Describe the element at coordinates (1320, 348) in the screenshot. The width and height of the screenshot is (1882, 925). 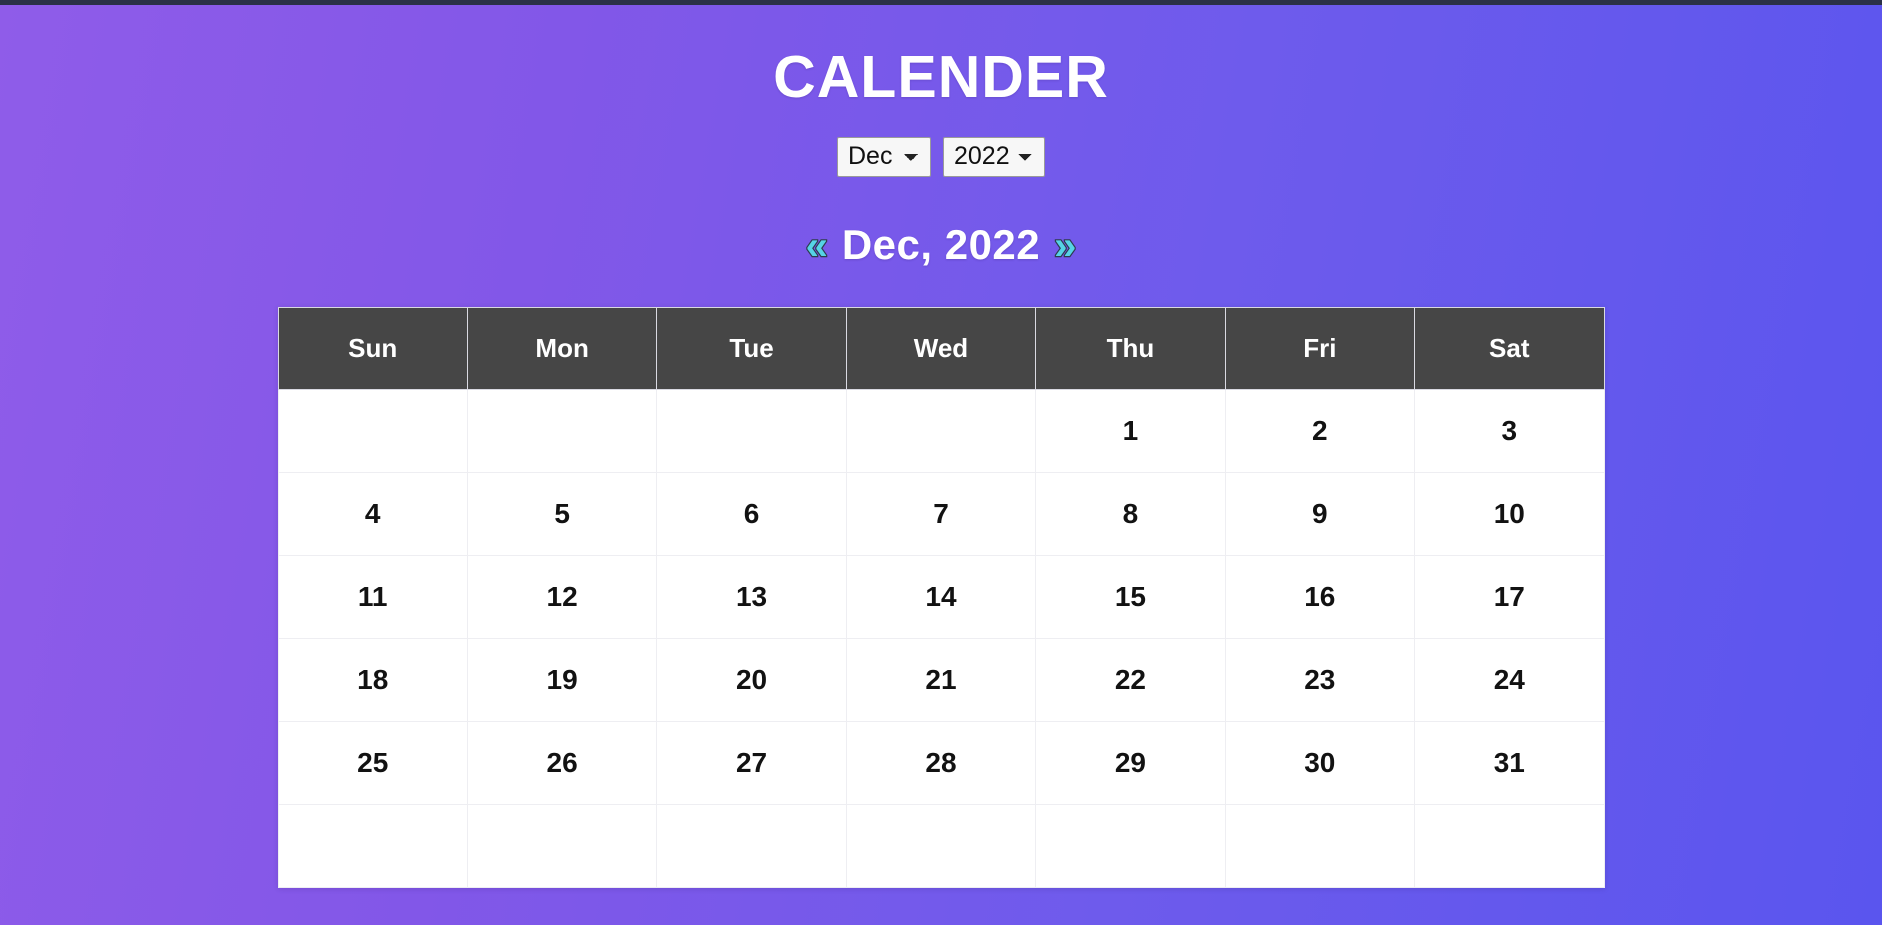
I see `weekday-header-fri: Fri` at that location.